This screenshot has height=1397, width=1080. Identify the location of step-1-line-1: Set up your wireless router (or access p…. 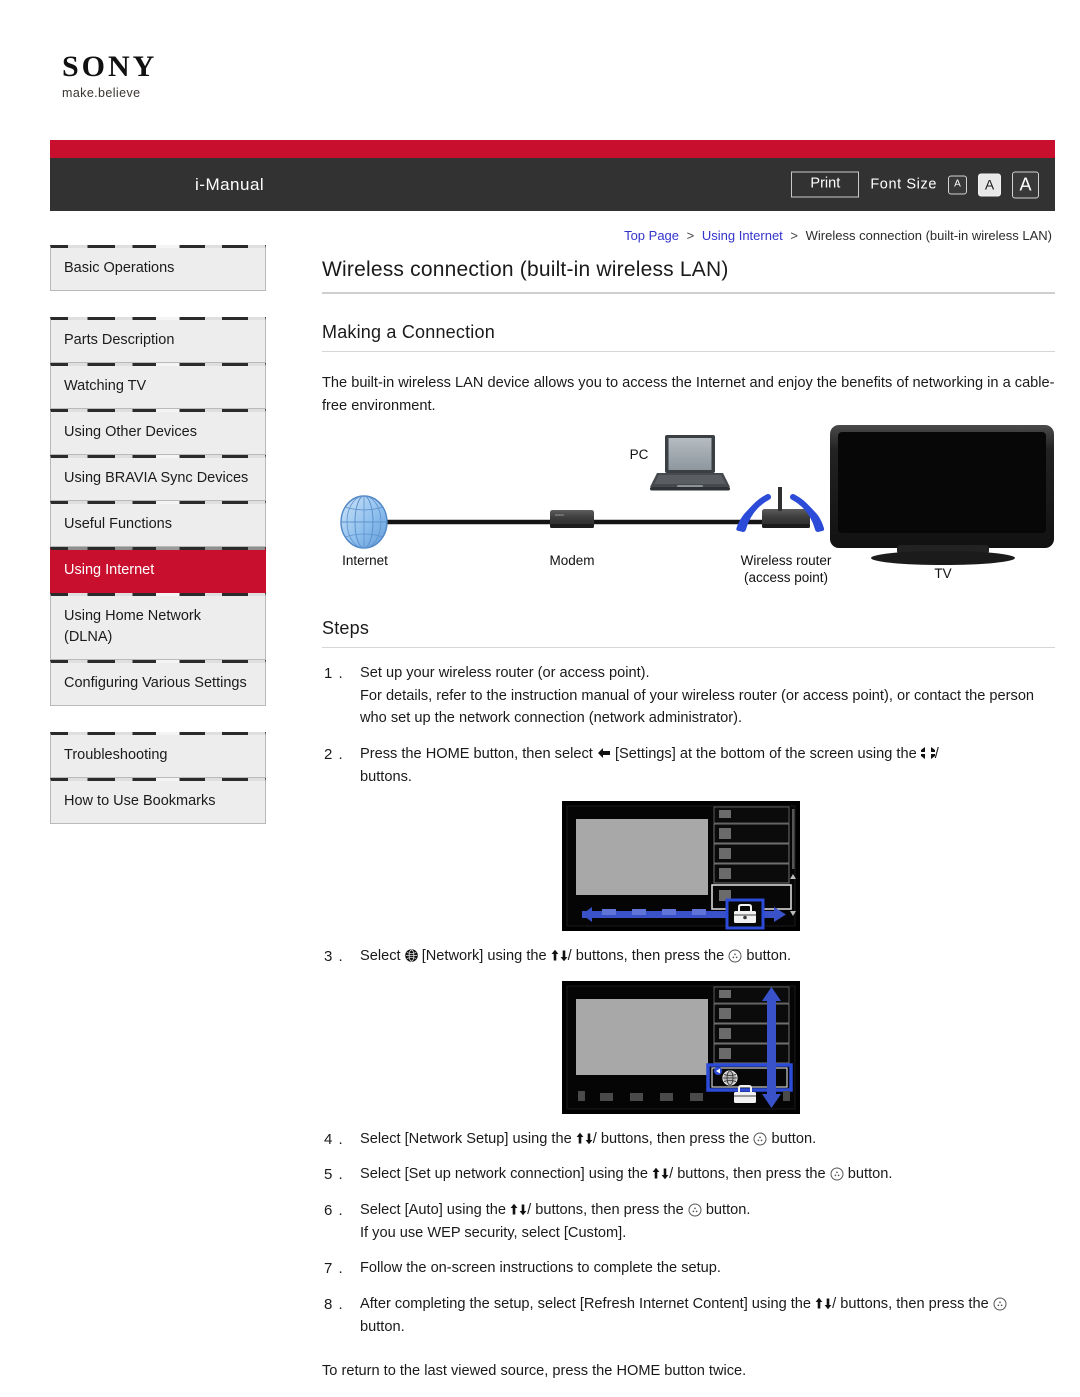
(505, 673).